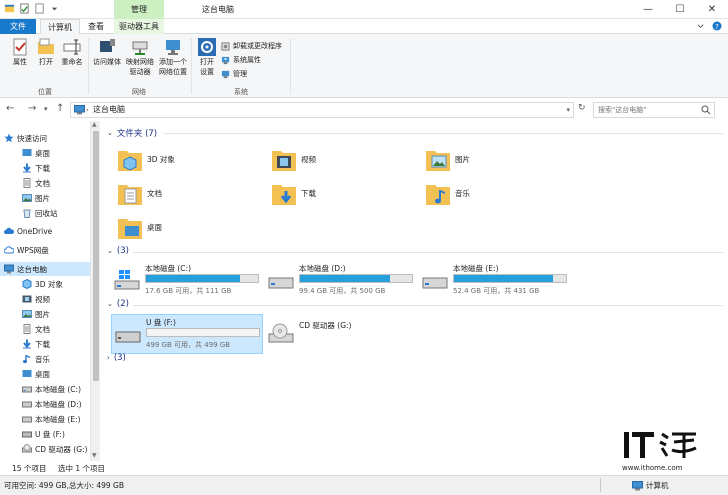 This screenshot has width=728, height=495. What do you see at coordinates (107, 52) in the screenshot?
I see `access-media-button: 访问媒体` at bounding box center [107, 52].